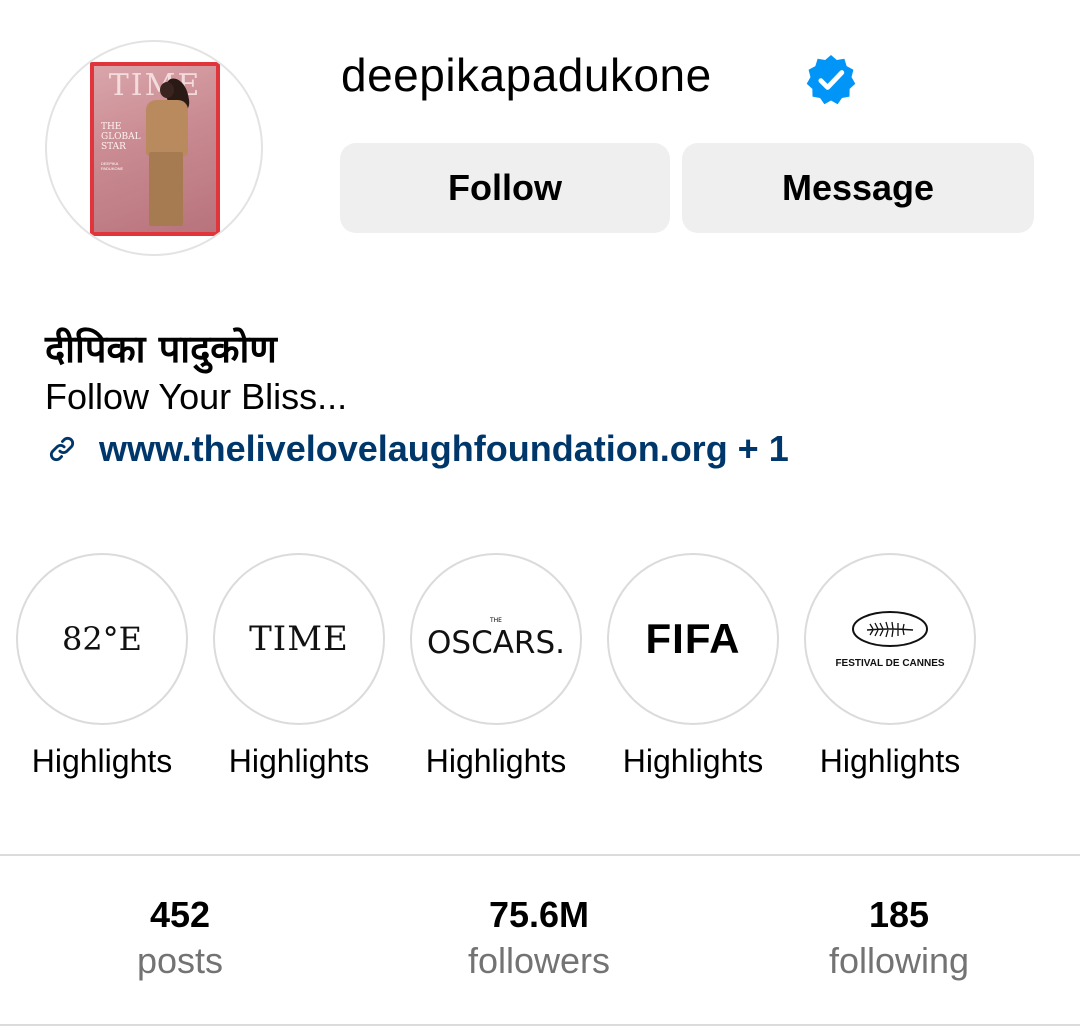 This screenshot has width=1080, height=1027. I want to click on time-cover-image: TIME THE GLOBAL STAR DEEPIKA PADUKONE, so click(155, 149).